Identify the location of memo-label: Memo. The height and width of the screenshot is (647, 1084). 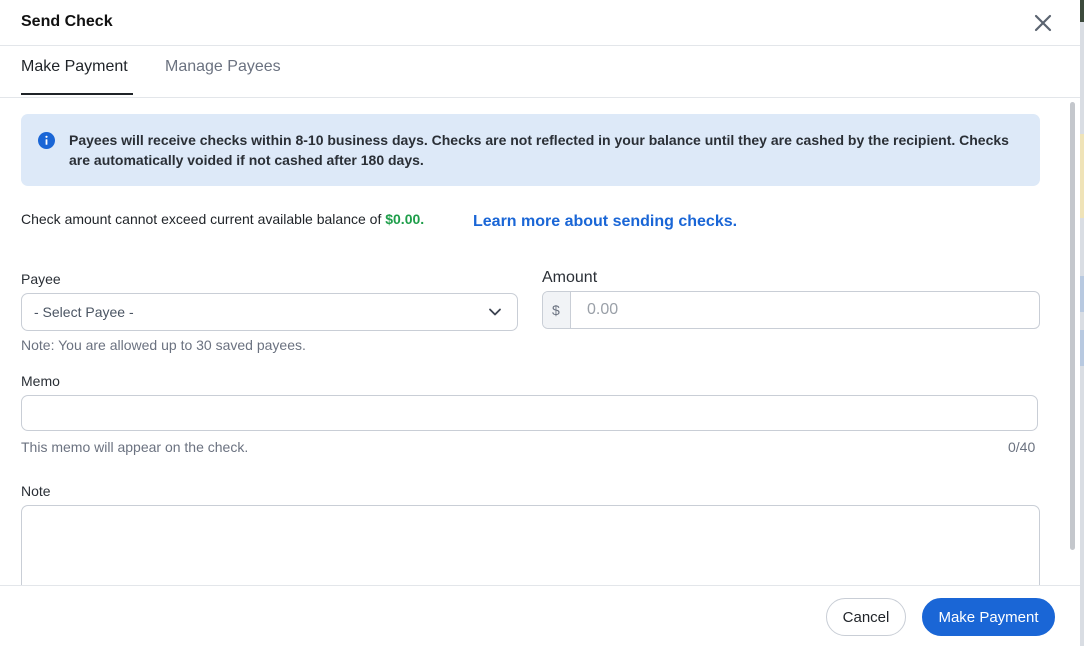
(40, 381).